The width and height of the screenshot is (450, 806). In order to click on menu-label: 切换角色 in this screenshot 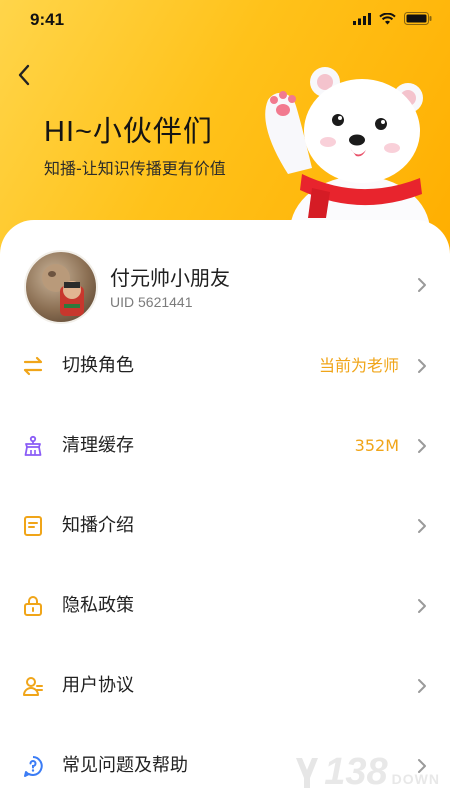, I will do `click(98, 365)`.